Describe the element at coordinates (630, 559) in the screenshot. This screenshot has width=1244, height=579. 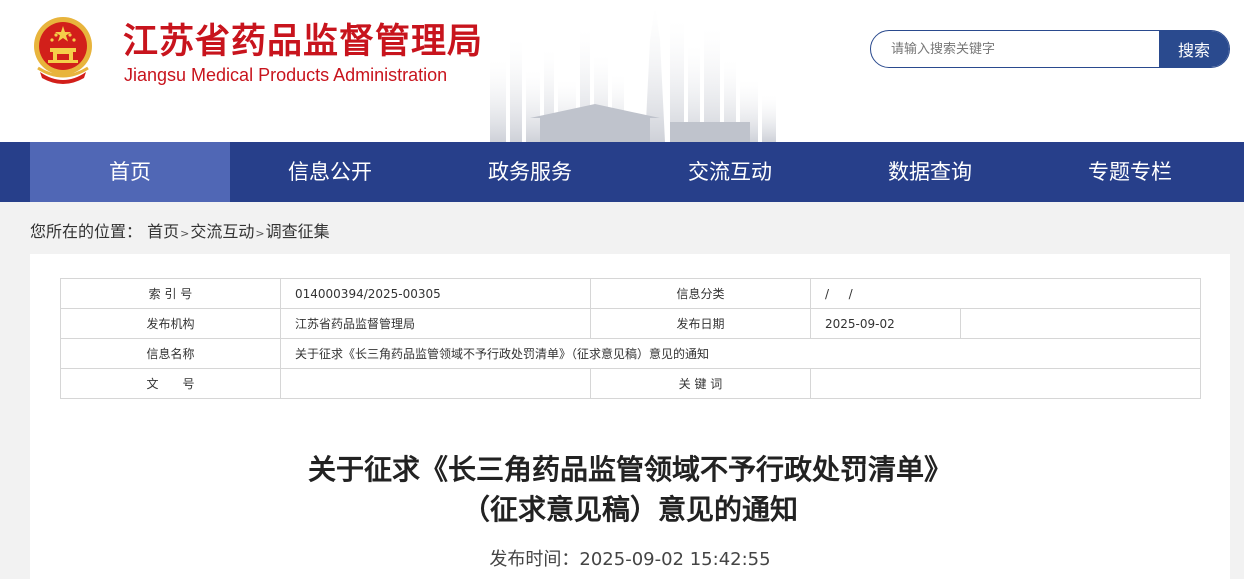
I see `publish-time: 发布时间：2025-09-02 15:42:55` at that location.